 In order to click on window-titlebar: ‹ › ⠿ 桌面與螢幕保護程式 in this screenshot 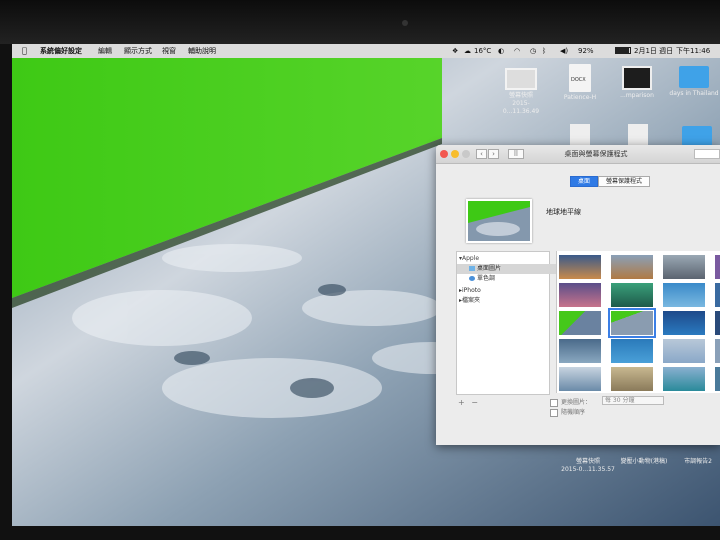, I will do `click(578, 154)`.